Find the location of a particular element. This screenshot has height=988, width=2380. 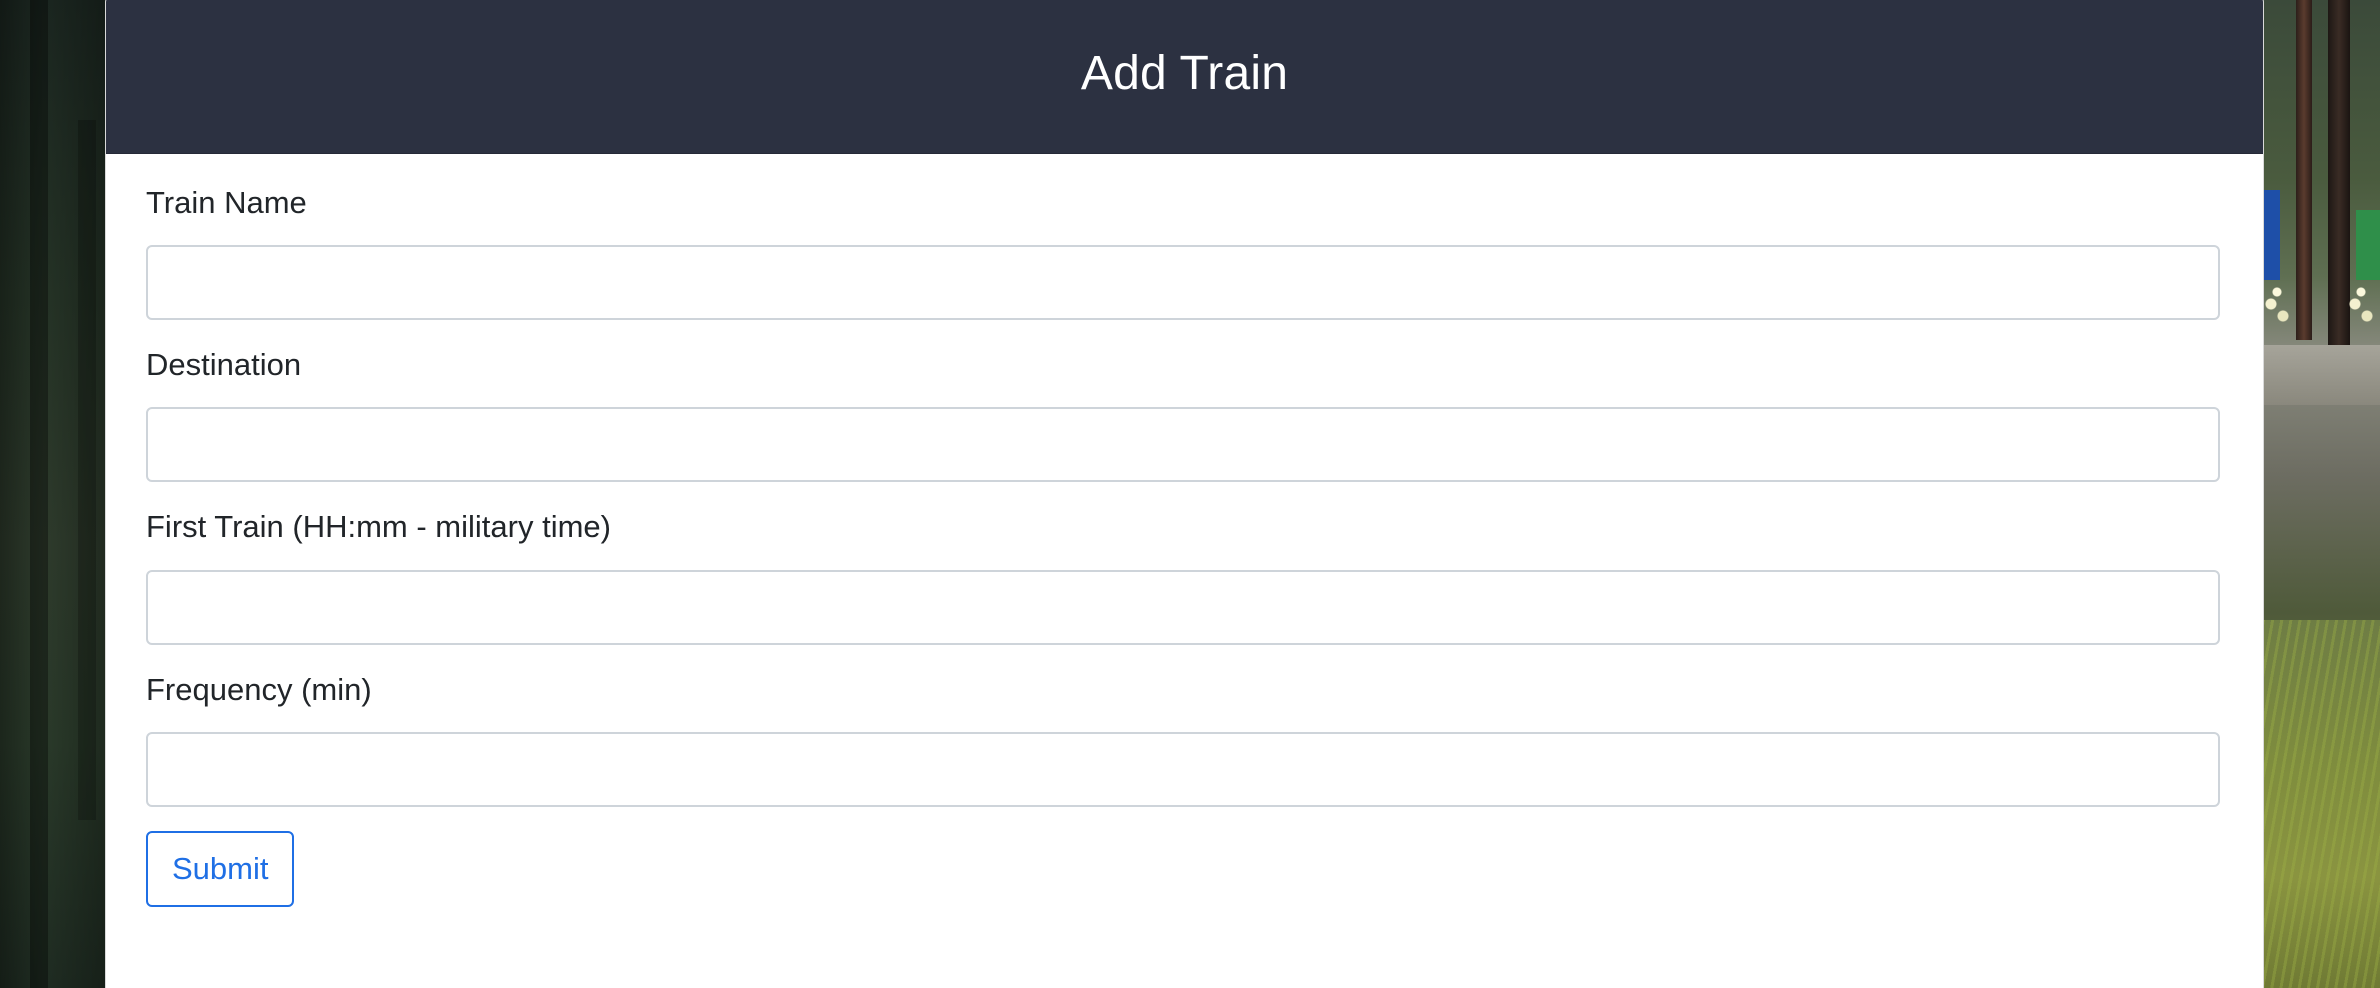

destination-label: Destination is located at coordinates (224, 365).